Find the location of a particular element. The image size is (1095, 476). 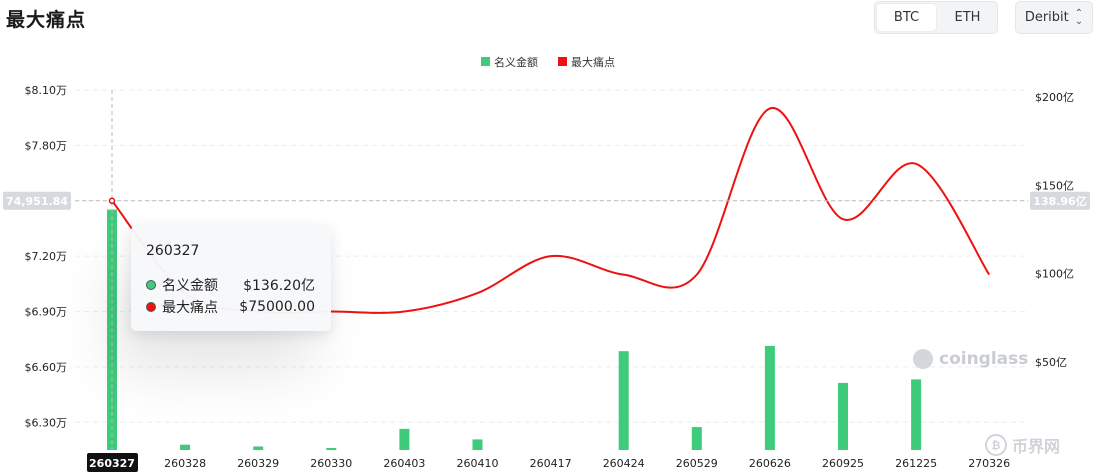

x-axis-tick-label: 260330 is located at coordinates (331, 463).